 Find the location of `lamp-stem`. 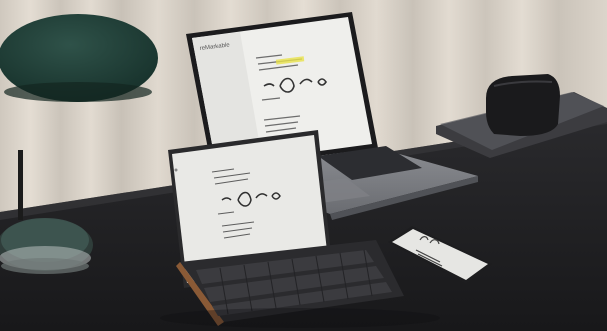

lamp-stem is located at coordinates (20, 185).